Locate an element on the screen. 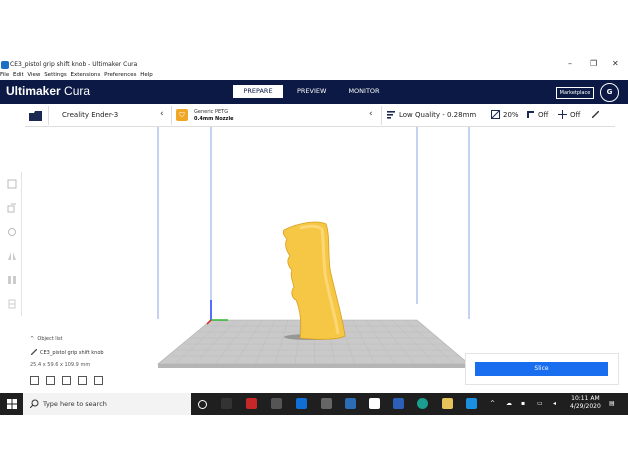  tab-monitor: MONITOR is located at coordinates (363, 91).